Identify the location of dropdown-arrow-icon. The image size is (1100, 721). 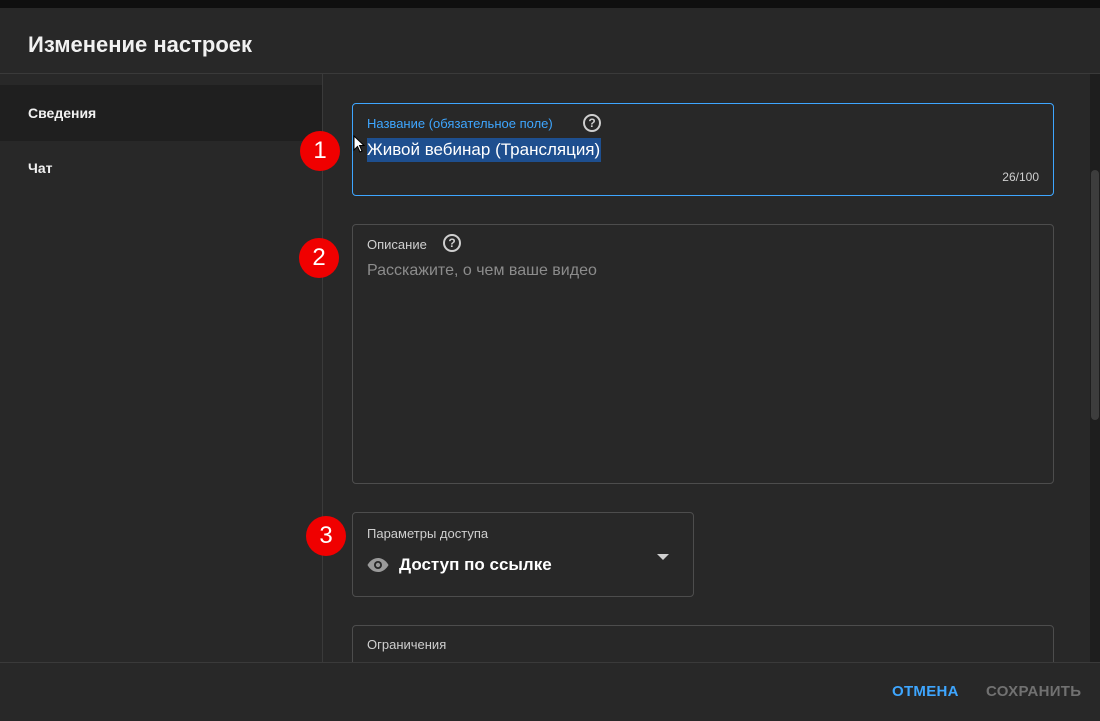
(663, 557).